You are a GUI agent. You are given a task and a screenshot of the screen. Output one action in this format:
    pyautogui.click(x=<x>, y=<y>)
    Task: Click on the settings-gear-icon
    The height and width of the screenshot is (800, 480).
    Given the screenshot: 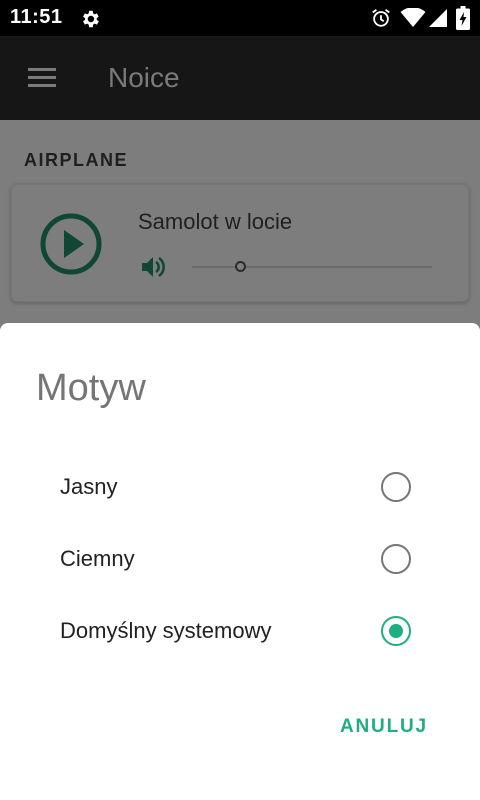 What is the action you would take?
    pyautogui.click(x=91, y=19)
    